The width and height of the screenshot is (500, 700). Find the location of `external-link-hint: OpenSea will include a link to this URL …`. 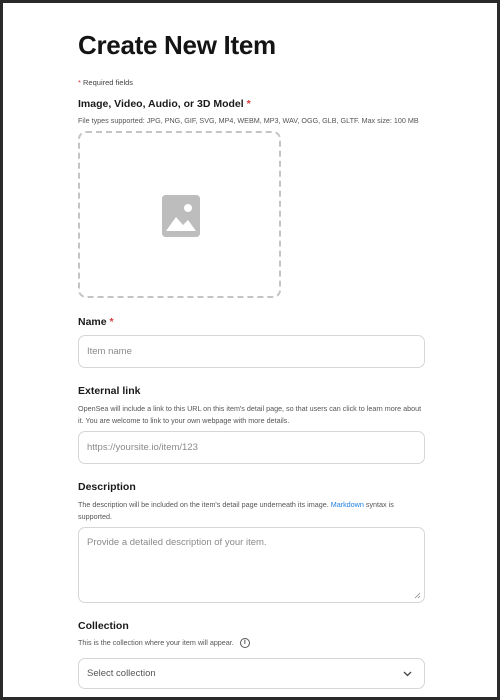

external-link-hint: OpenSea will include a link to this URL … is located at coordinates (250, 414).